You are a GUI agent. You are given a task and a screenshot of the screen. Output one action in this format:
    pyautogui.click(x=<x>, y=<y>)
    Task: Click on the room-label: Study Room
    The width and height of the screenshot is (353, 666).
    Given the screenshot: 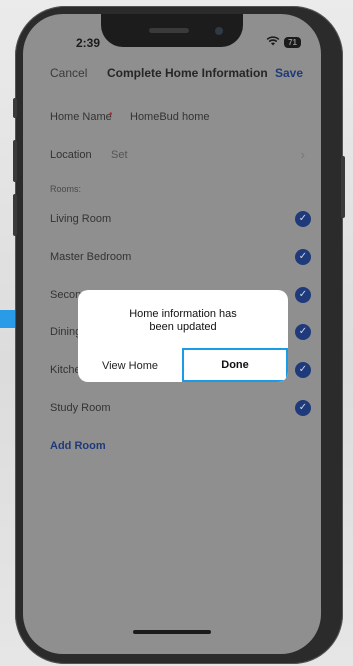 What is the action you would take?
    pyautogui.click(x=80, y=408)
    